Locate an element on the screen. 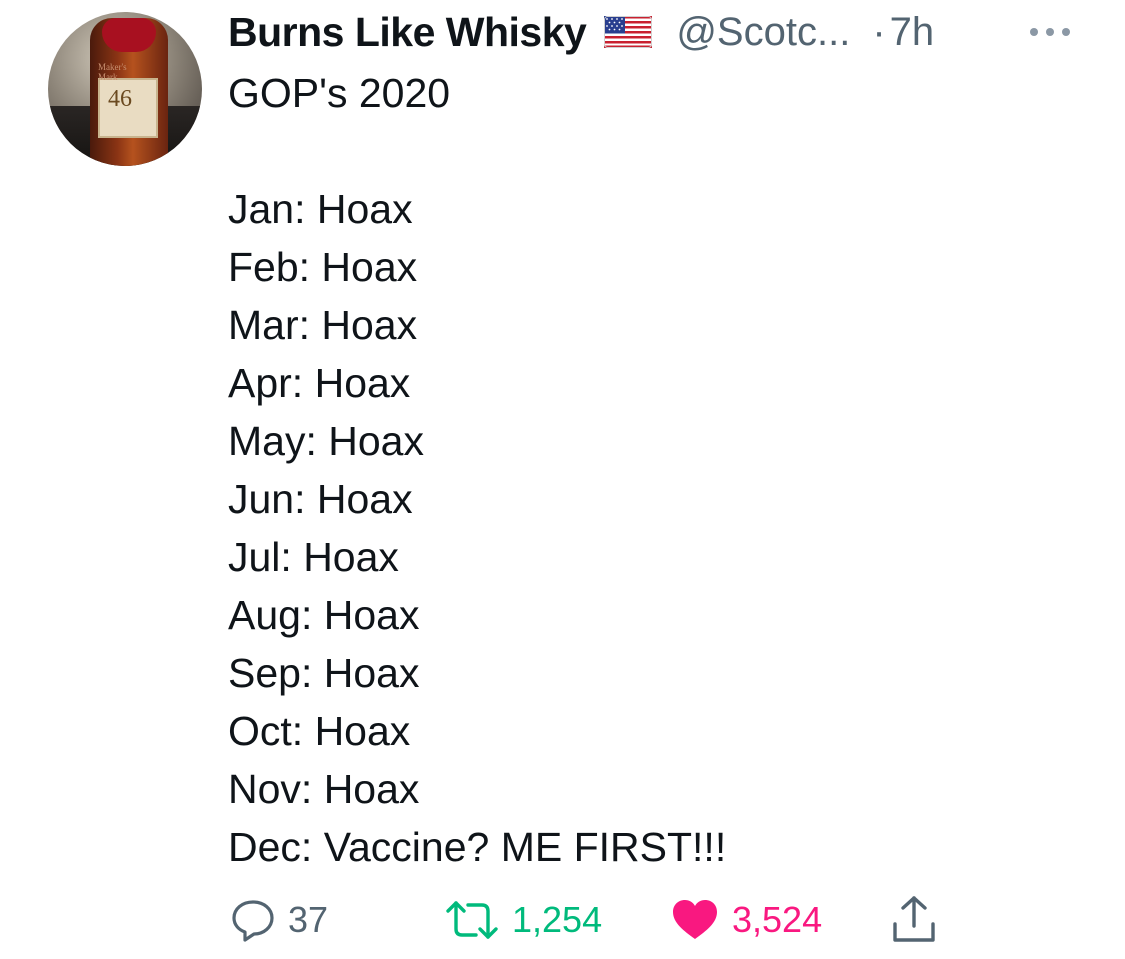  tweet-text-line: Jan: Hoax is located at coordinates (320, 209).